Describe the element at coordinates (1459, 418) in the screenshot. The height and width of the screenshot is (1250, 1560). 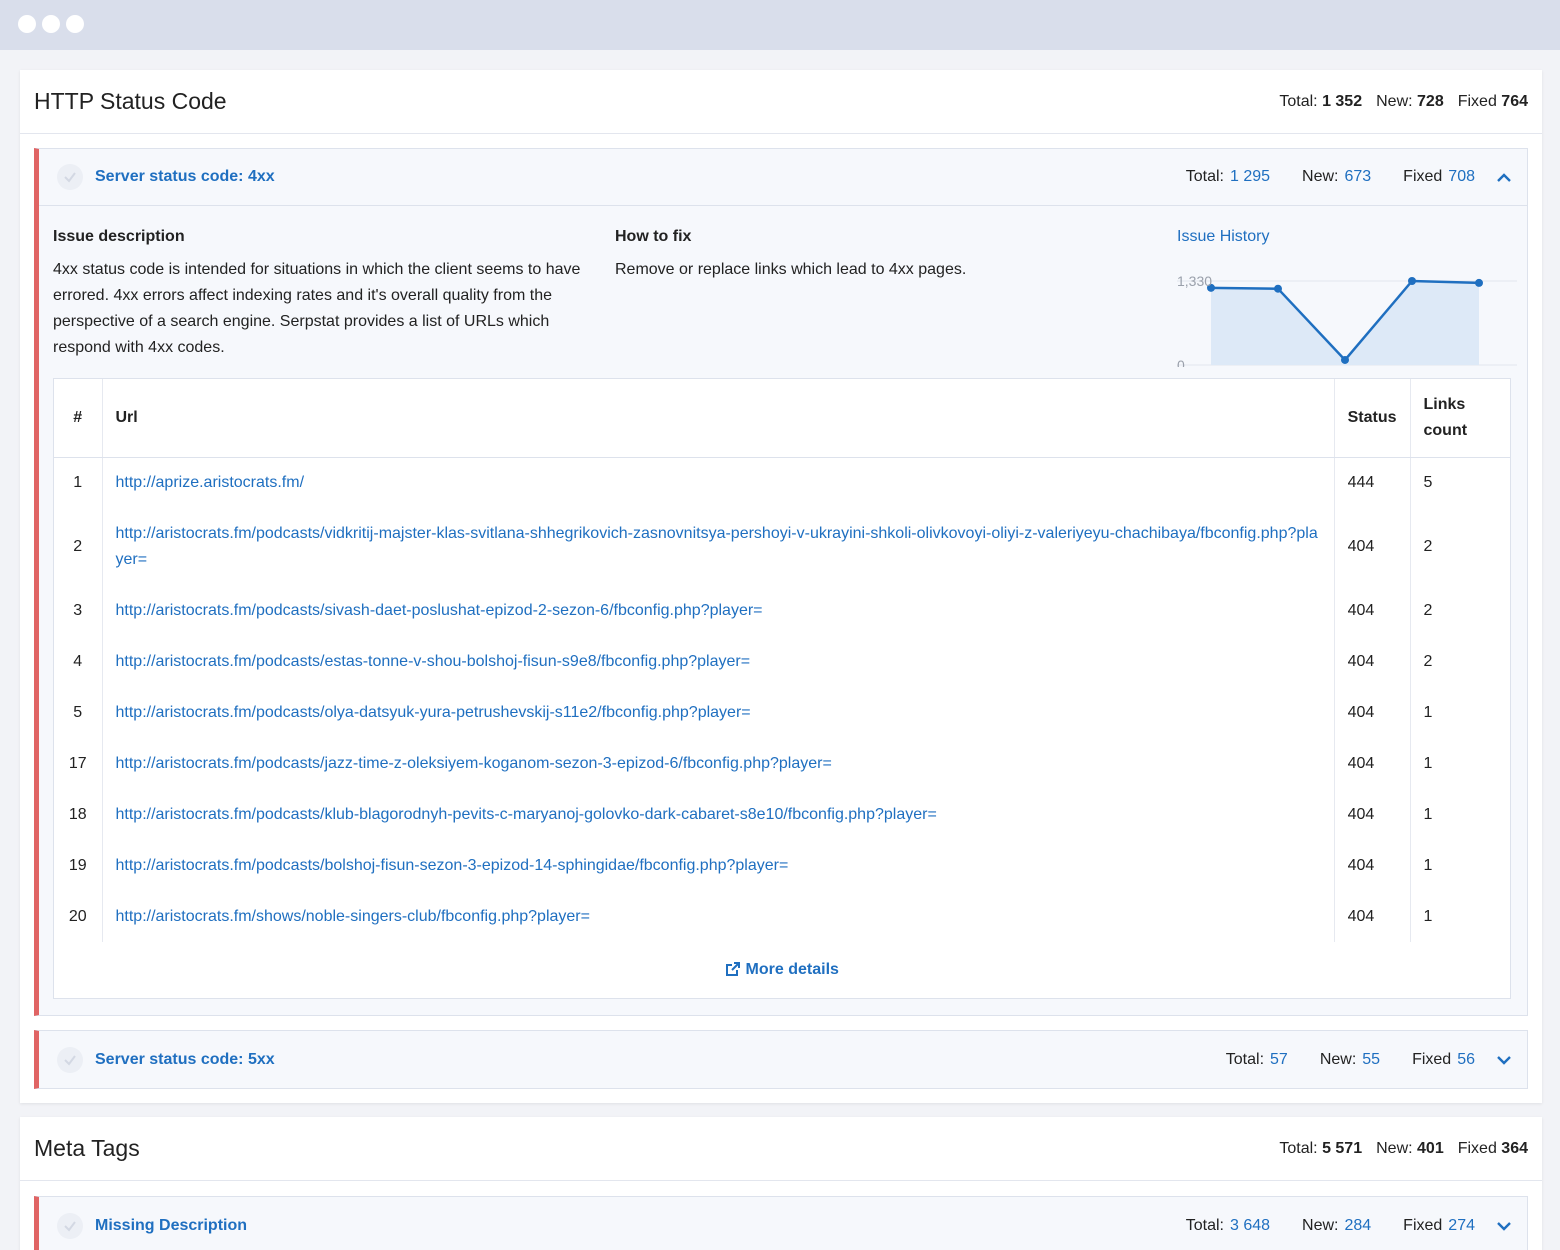
I see `col-header-links-count: Links count` at that location.